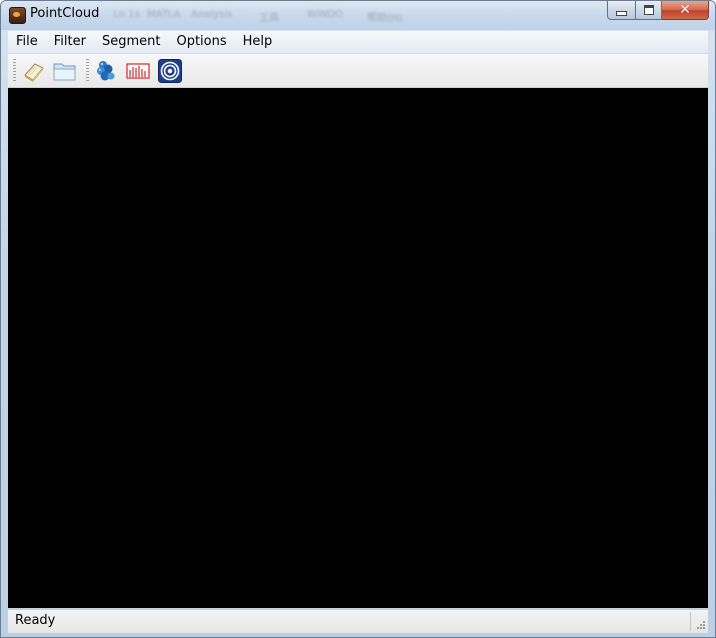 Image resolution: width=716 pixels, height=638 pixels. I want to click on point-cloud-icon, so click(106, 71).